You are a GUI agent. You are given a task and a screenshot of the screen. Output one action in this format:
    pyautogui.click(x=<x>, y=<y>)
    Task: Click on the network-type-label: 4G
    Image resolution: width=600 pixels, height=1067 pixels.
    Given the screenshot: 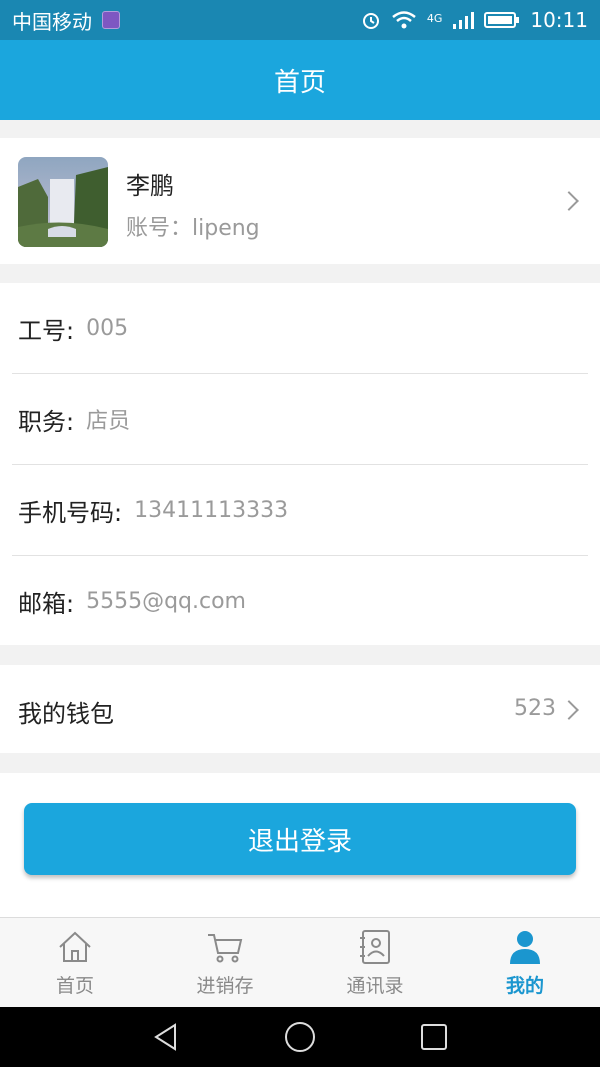 What is the action you would take?
    pyautogui.click(x=434, y=18)
    